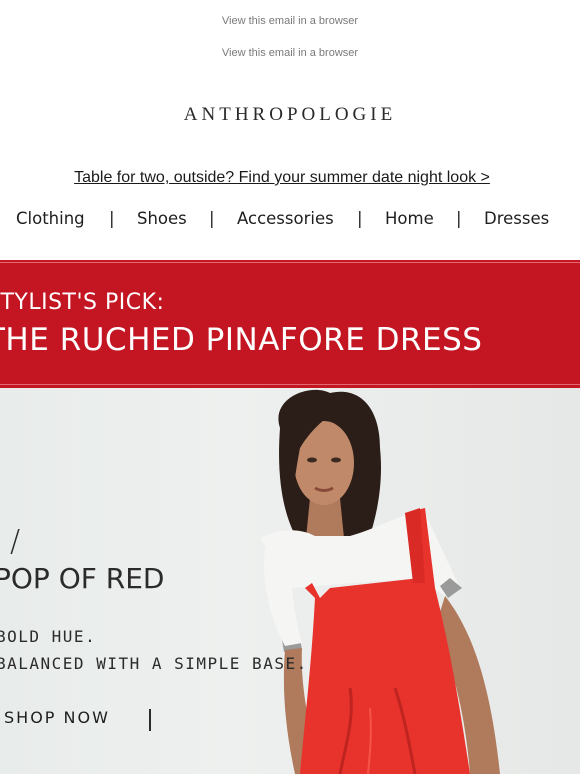 The height and width of the screenshot is (774, 580). What do you see at coordinates (154, 663) in the screenshot?
I see `hero-copy-line: BALANCED WITH A SIMPLE BASE.` at bounding box center [154, 663].